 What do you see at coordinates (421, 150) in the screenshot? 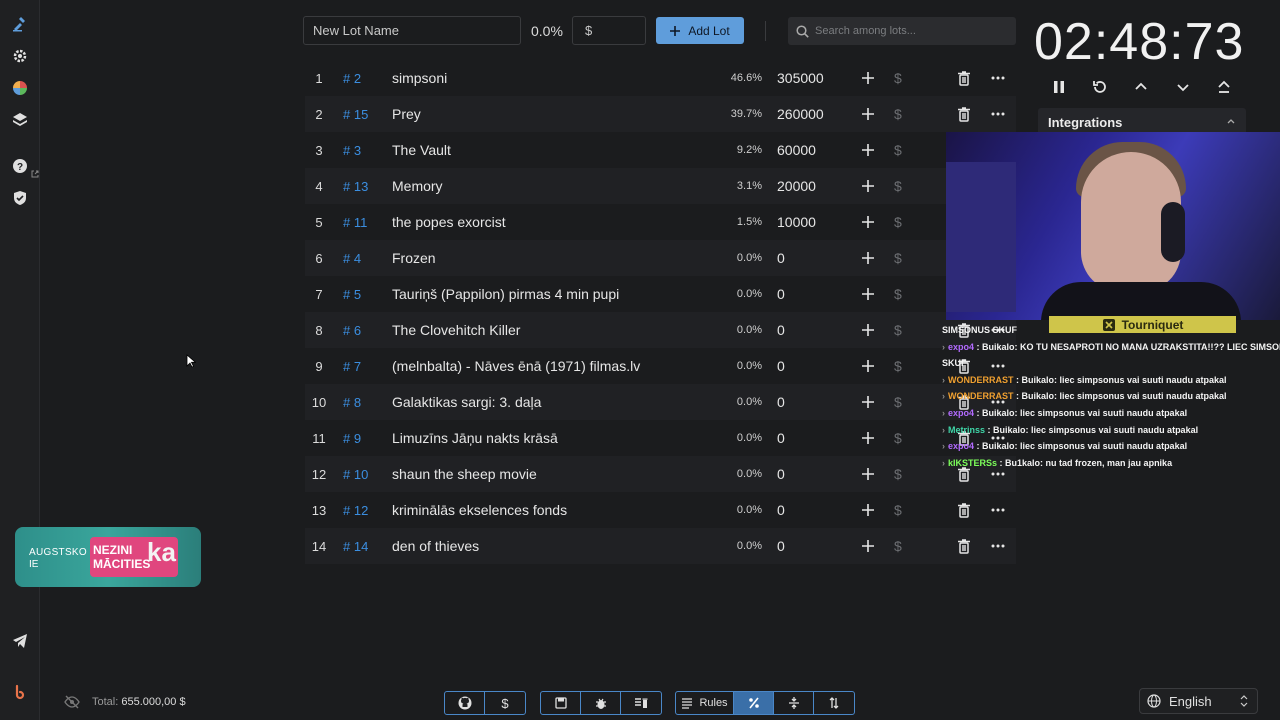
I see `lot-name: The Vault` at bounding box center [421, 150].